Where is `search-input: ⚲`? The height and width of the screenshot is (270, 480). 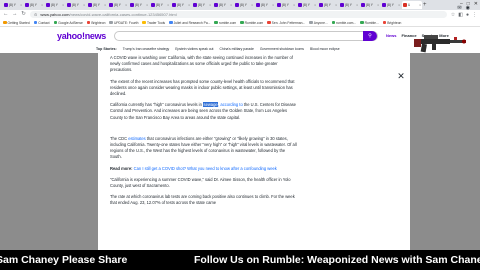 search-input: ⚲ is located at coordinates (246, 35).